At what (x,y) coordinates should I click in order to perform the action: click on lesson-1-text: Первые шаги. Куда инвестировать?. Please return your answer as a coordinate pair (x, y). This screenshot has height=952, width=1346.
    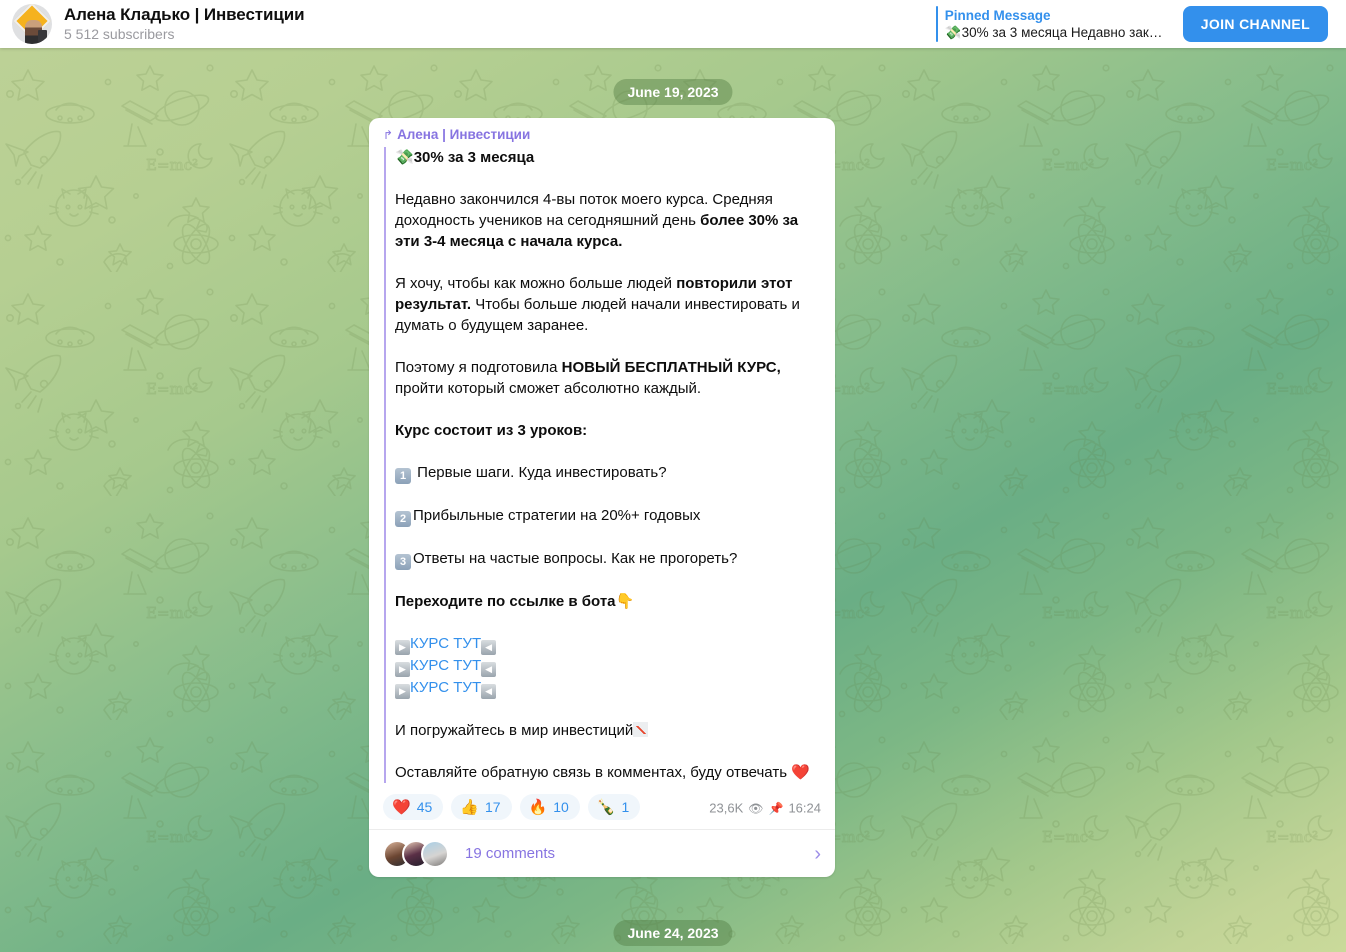
    Looking at the image, I should click on (540, 472).